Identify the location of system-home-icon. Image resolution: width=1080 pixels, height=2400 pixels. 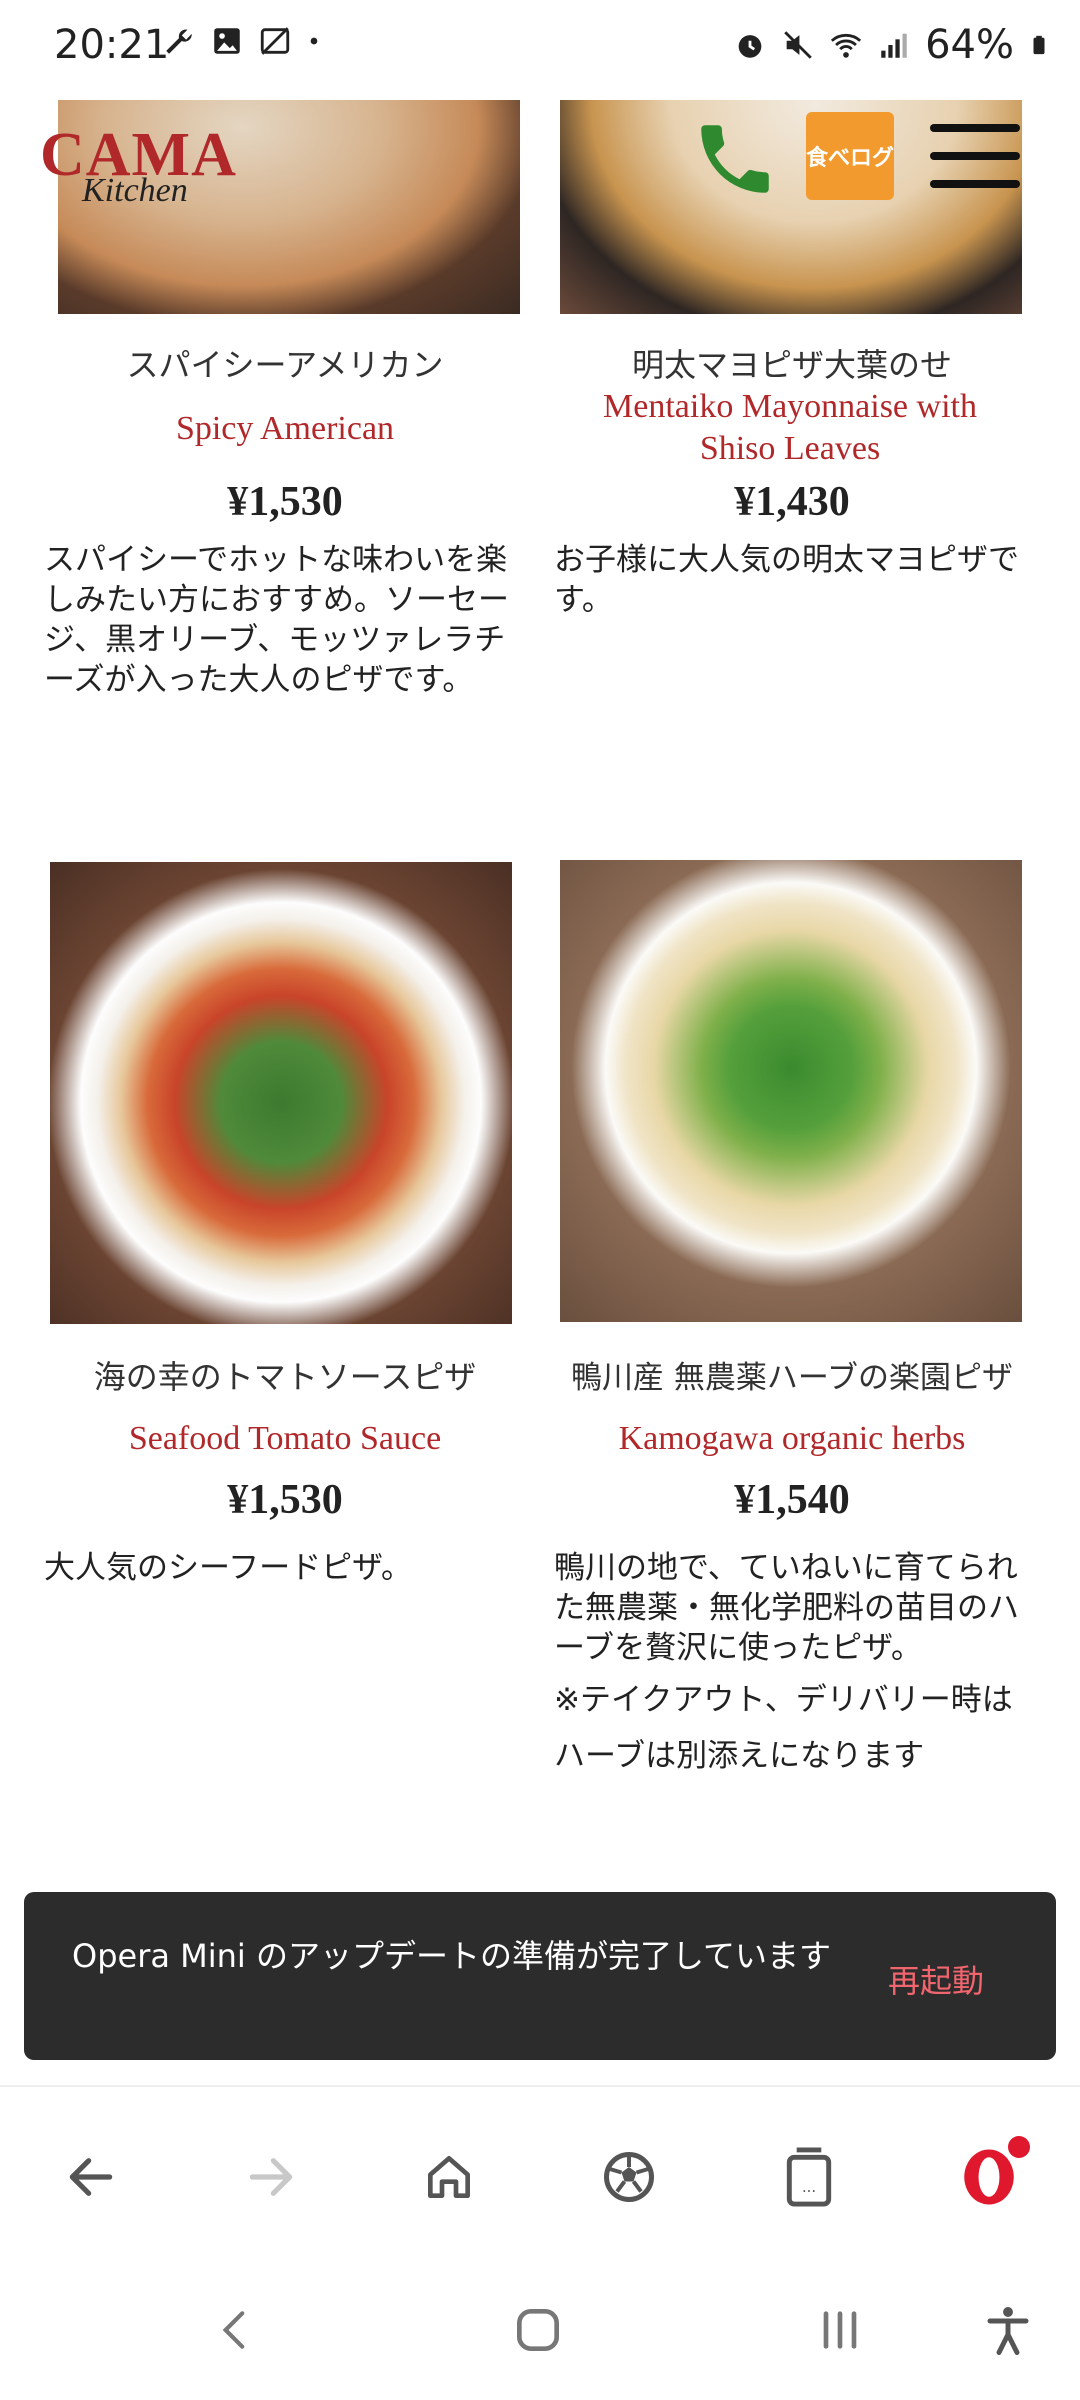
(538, 2330).